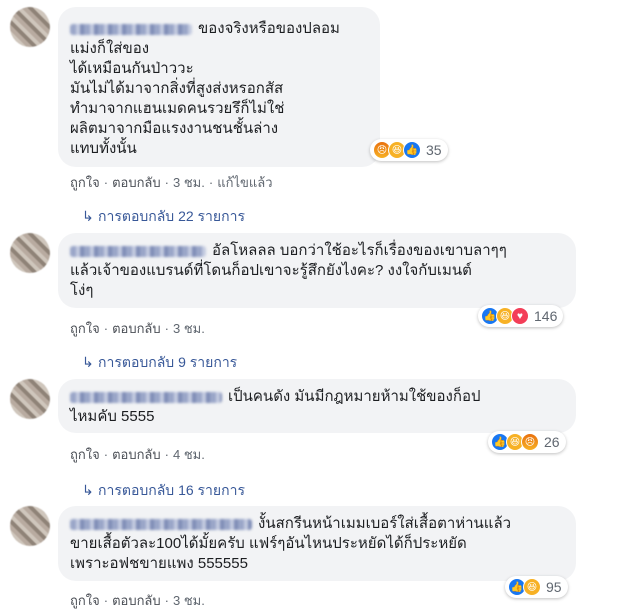 This screenshot has height=615, width=618. I want to click on replies-label: การตอบกลับ 22 รายการ, so click(171, 216).